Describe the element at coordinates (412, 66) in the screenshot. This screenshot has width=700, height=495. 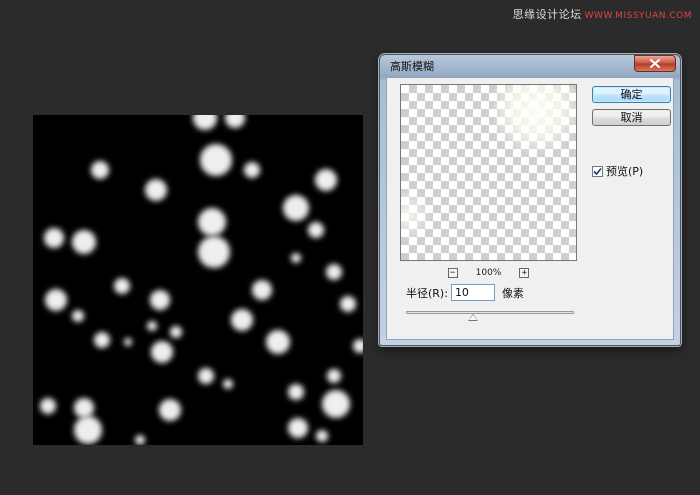
I see `dialog-title: 高斯模糊` at that location.